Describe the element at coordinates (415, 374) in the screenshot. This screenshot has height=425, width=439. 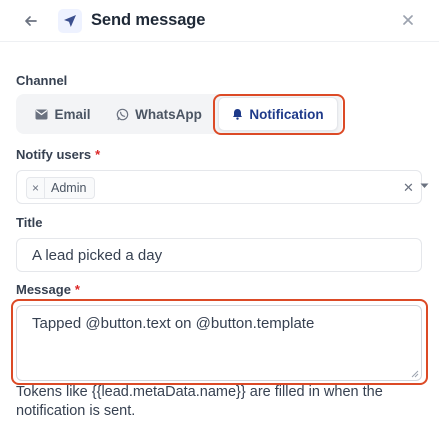
I see `resize-handle-icon` at that location.